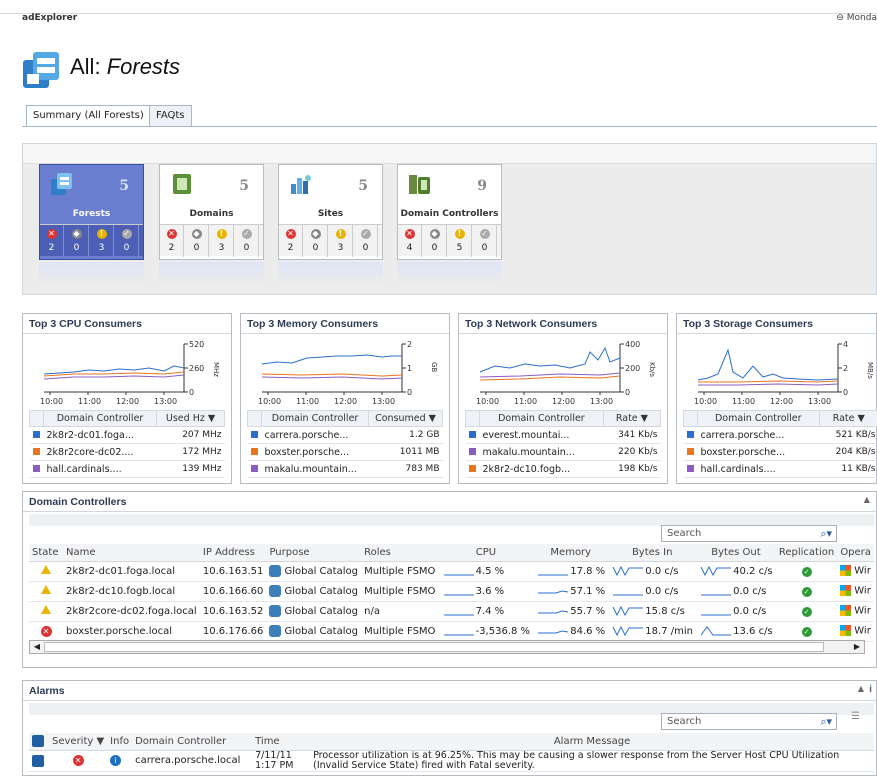 This screenshot has height=776, width=877. What do you see at coordinates (78, 742) in the screenshot?
I see `col-severity: Severity ▼` at bounding box center [78, 742].